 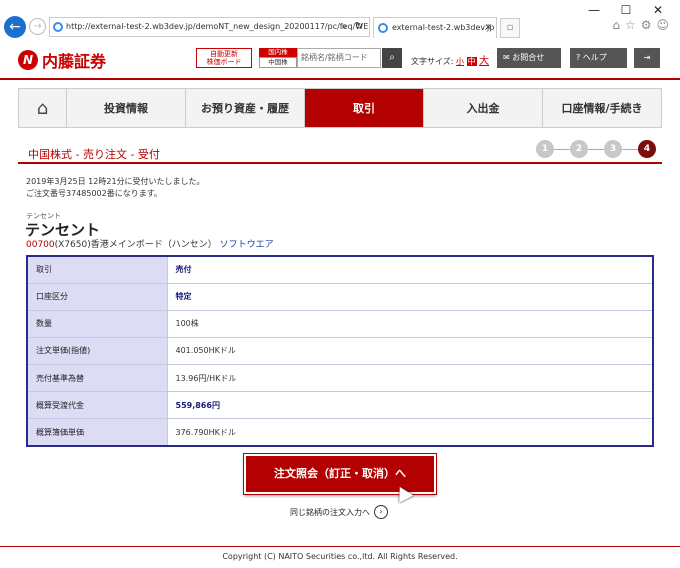 I want to click on close-window-button: ✕, so click(x=658, y=10).